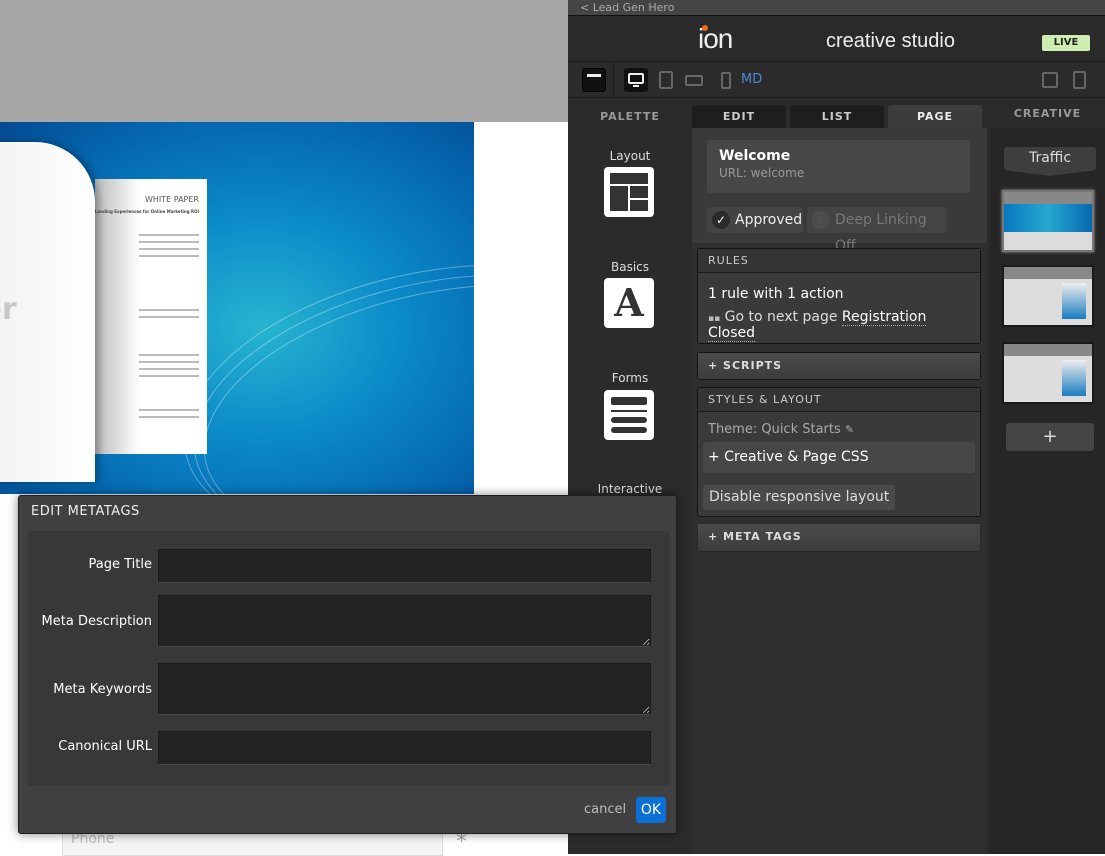 This screenshot has height=856, width=1105. I want to click on tablet-landscape-icon, so click(694, 80).